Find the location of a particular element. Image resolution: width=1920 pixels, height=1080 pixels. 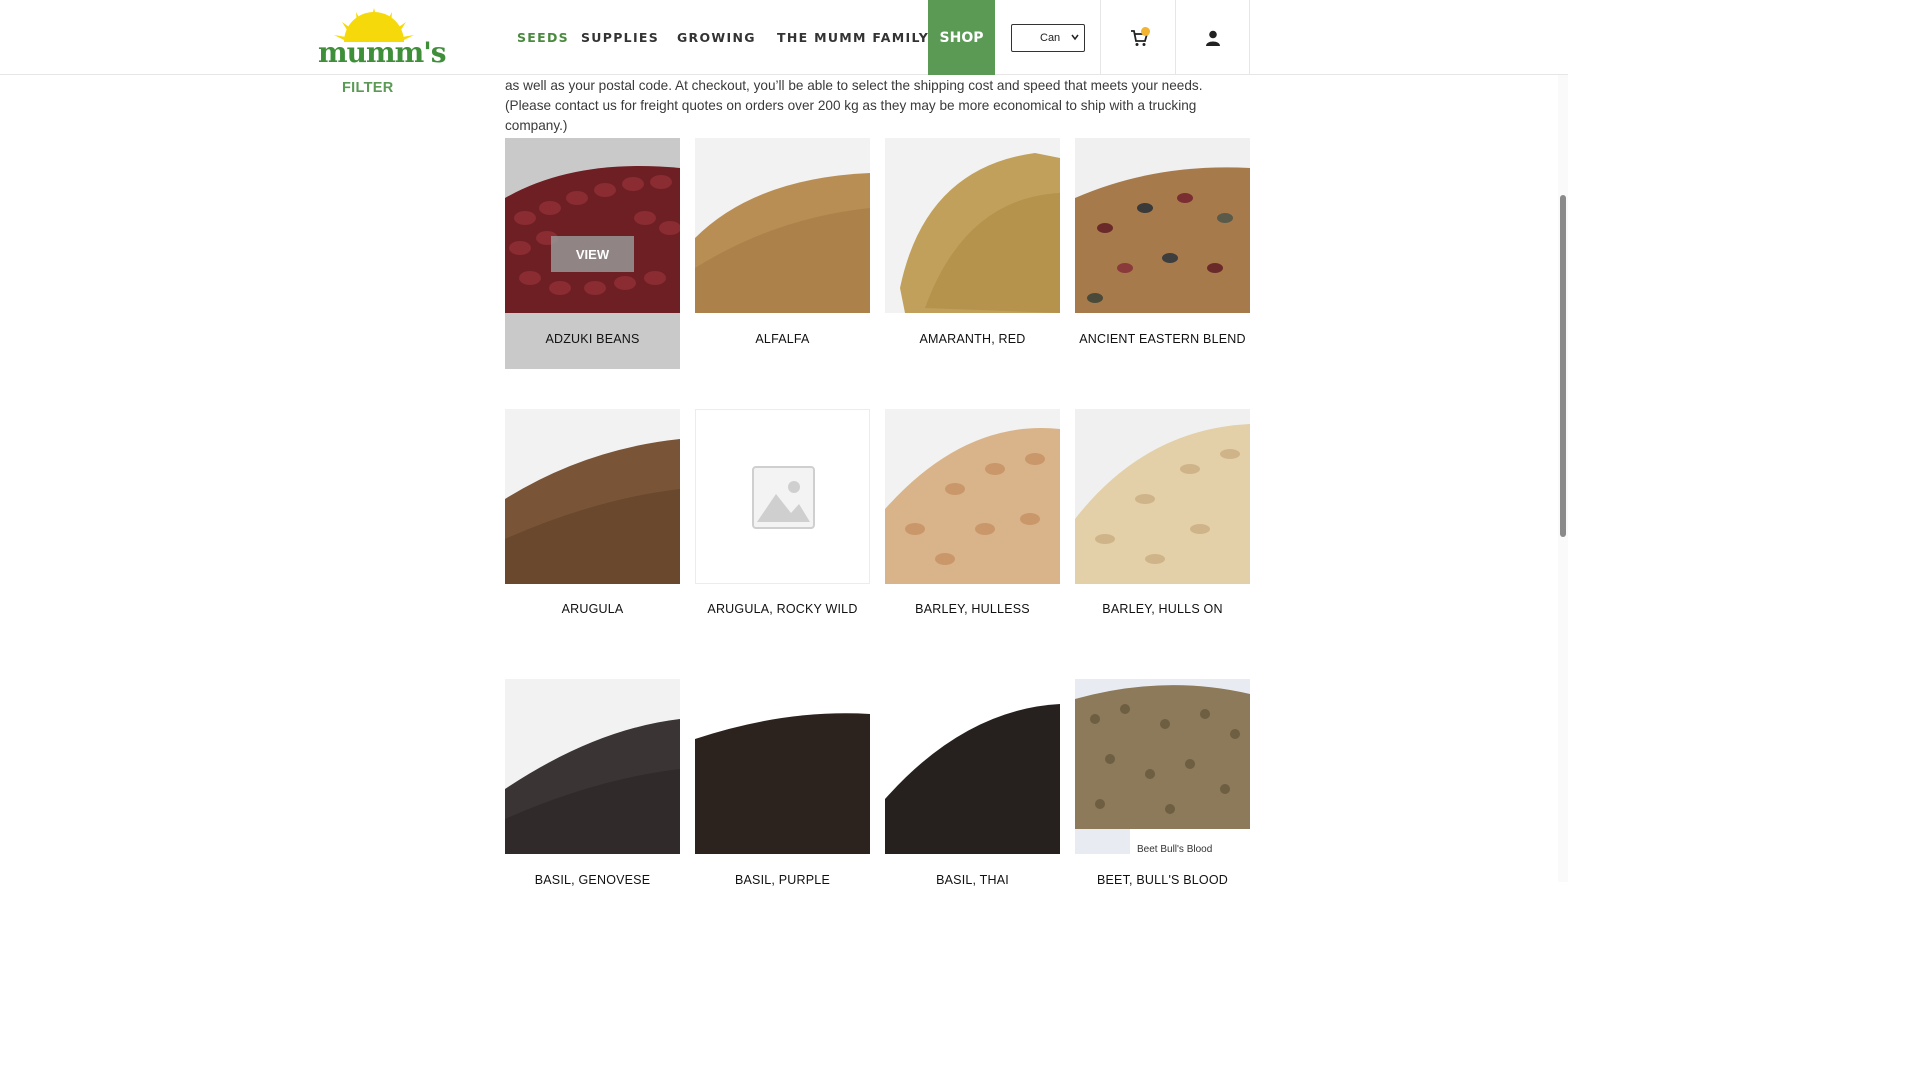

product-card-arugula-rocky-wild: ARUGULA, ROCKY WILD is located at coordinates (782, 524).